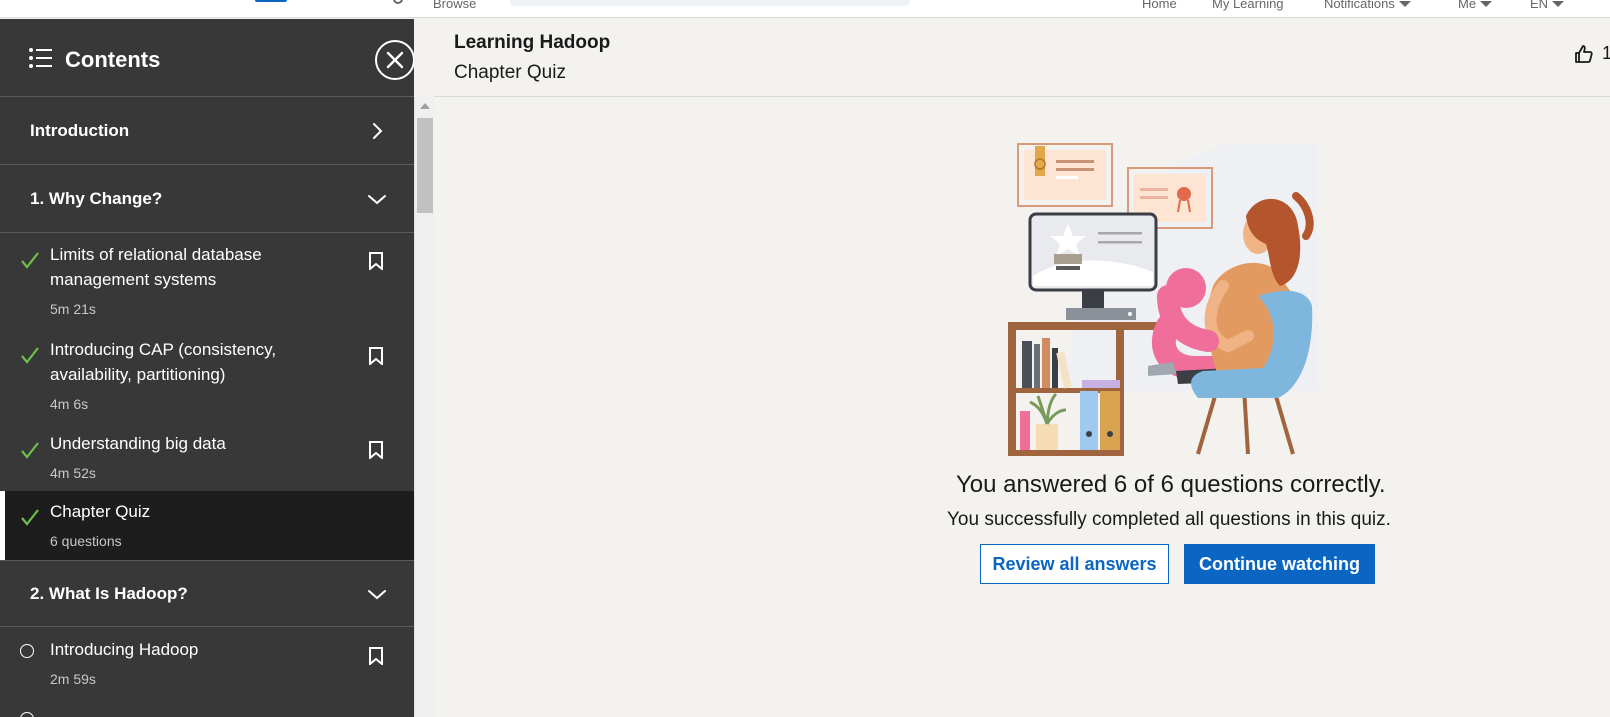 The image size is (1610, 717). I want to click on scrollbar-thumb, so click(425, 165).